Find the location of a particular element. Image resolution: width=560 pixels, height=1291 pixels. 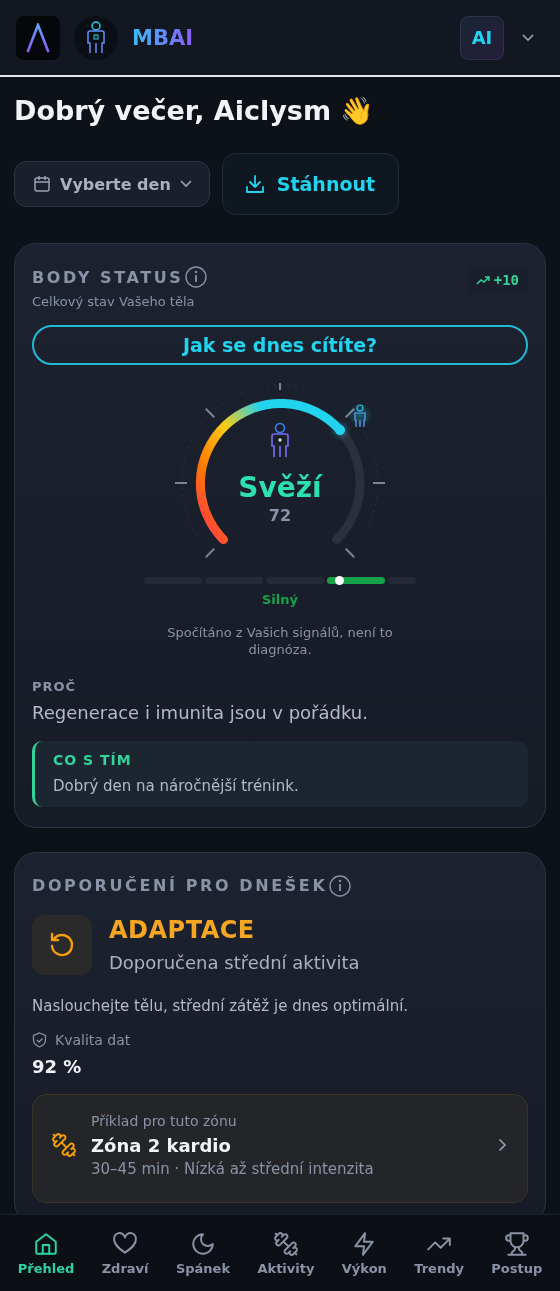

example-caption: Příklad pro tuto zónu is located at coordinates (164, 1120).